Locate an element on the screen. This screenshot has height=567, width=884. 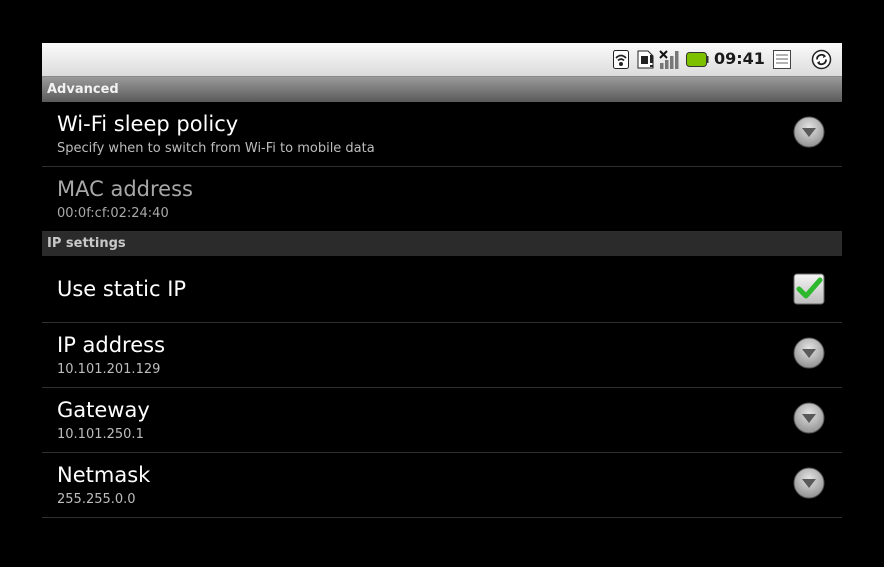
row-title: Netmask is located at coordinates (104, 475).